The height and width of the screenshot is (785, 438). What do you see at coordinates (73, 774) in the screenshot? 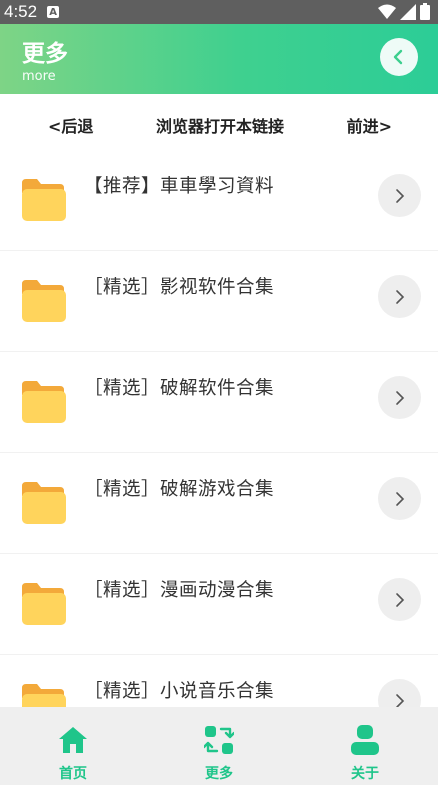
I see `tab-home-label: 首页` at bounding box center [73, 774].